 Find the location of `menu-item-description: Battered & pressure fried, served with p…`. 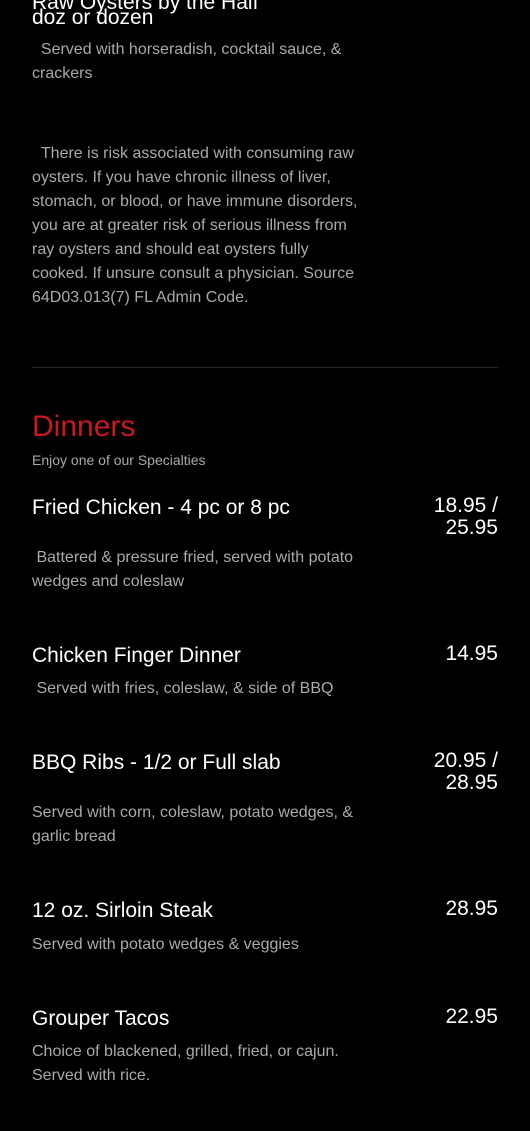

menu-item-description: Battered & pressure fried, served with p… is located at coordinates (195, 569).